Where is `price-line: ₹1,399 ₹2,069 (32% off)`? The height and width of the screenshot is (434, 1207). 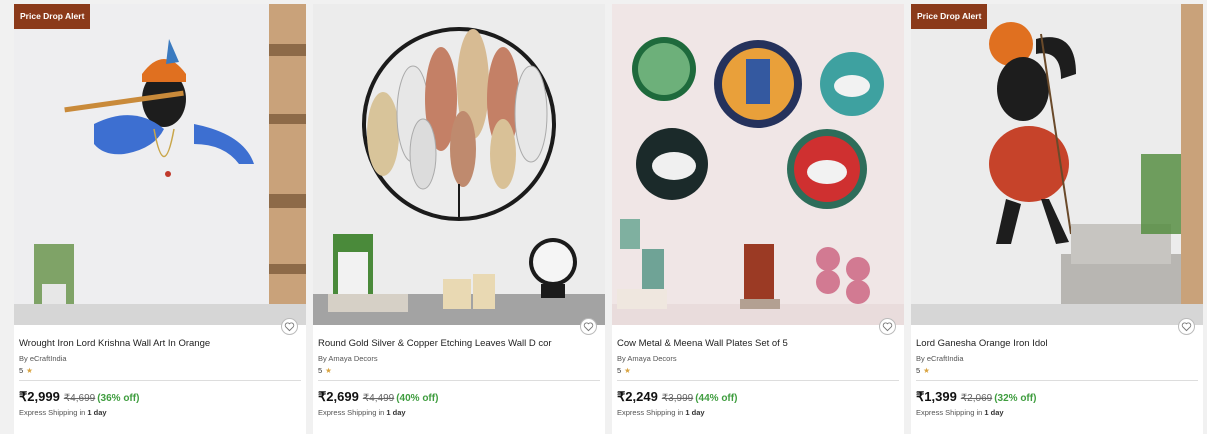
price-line: ₹1,399 ₹2,069 (32% off) is located at coordinates (976, 397).